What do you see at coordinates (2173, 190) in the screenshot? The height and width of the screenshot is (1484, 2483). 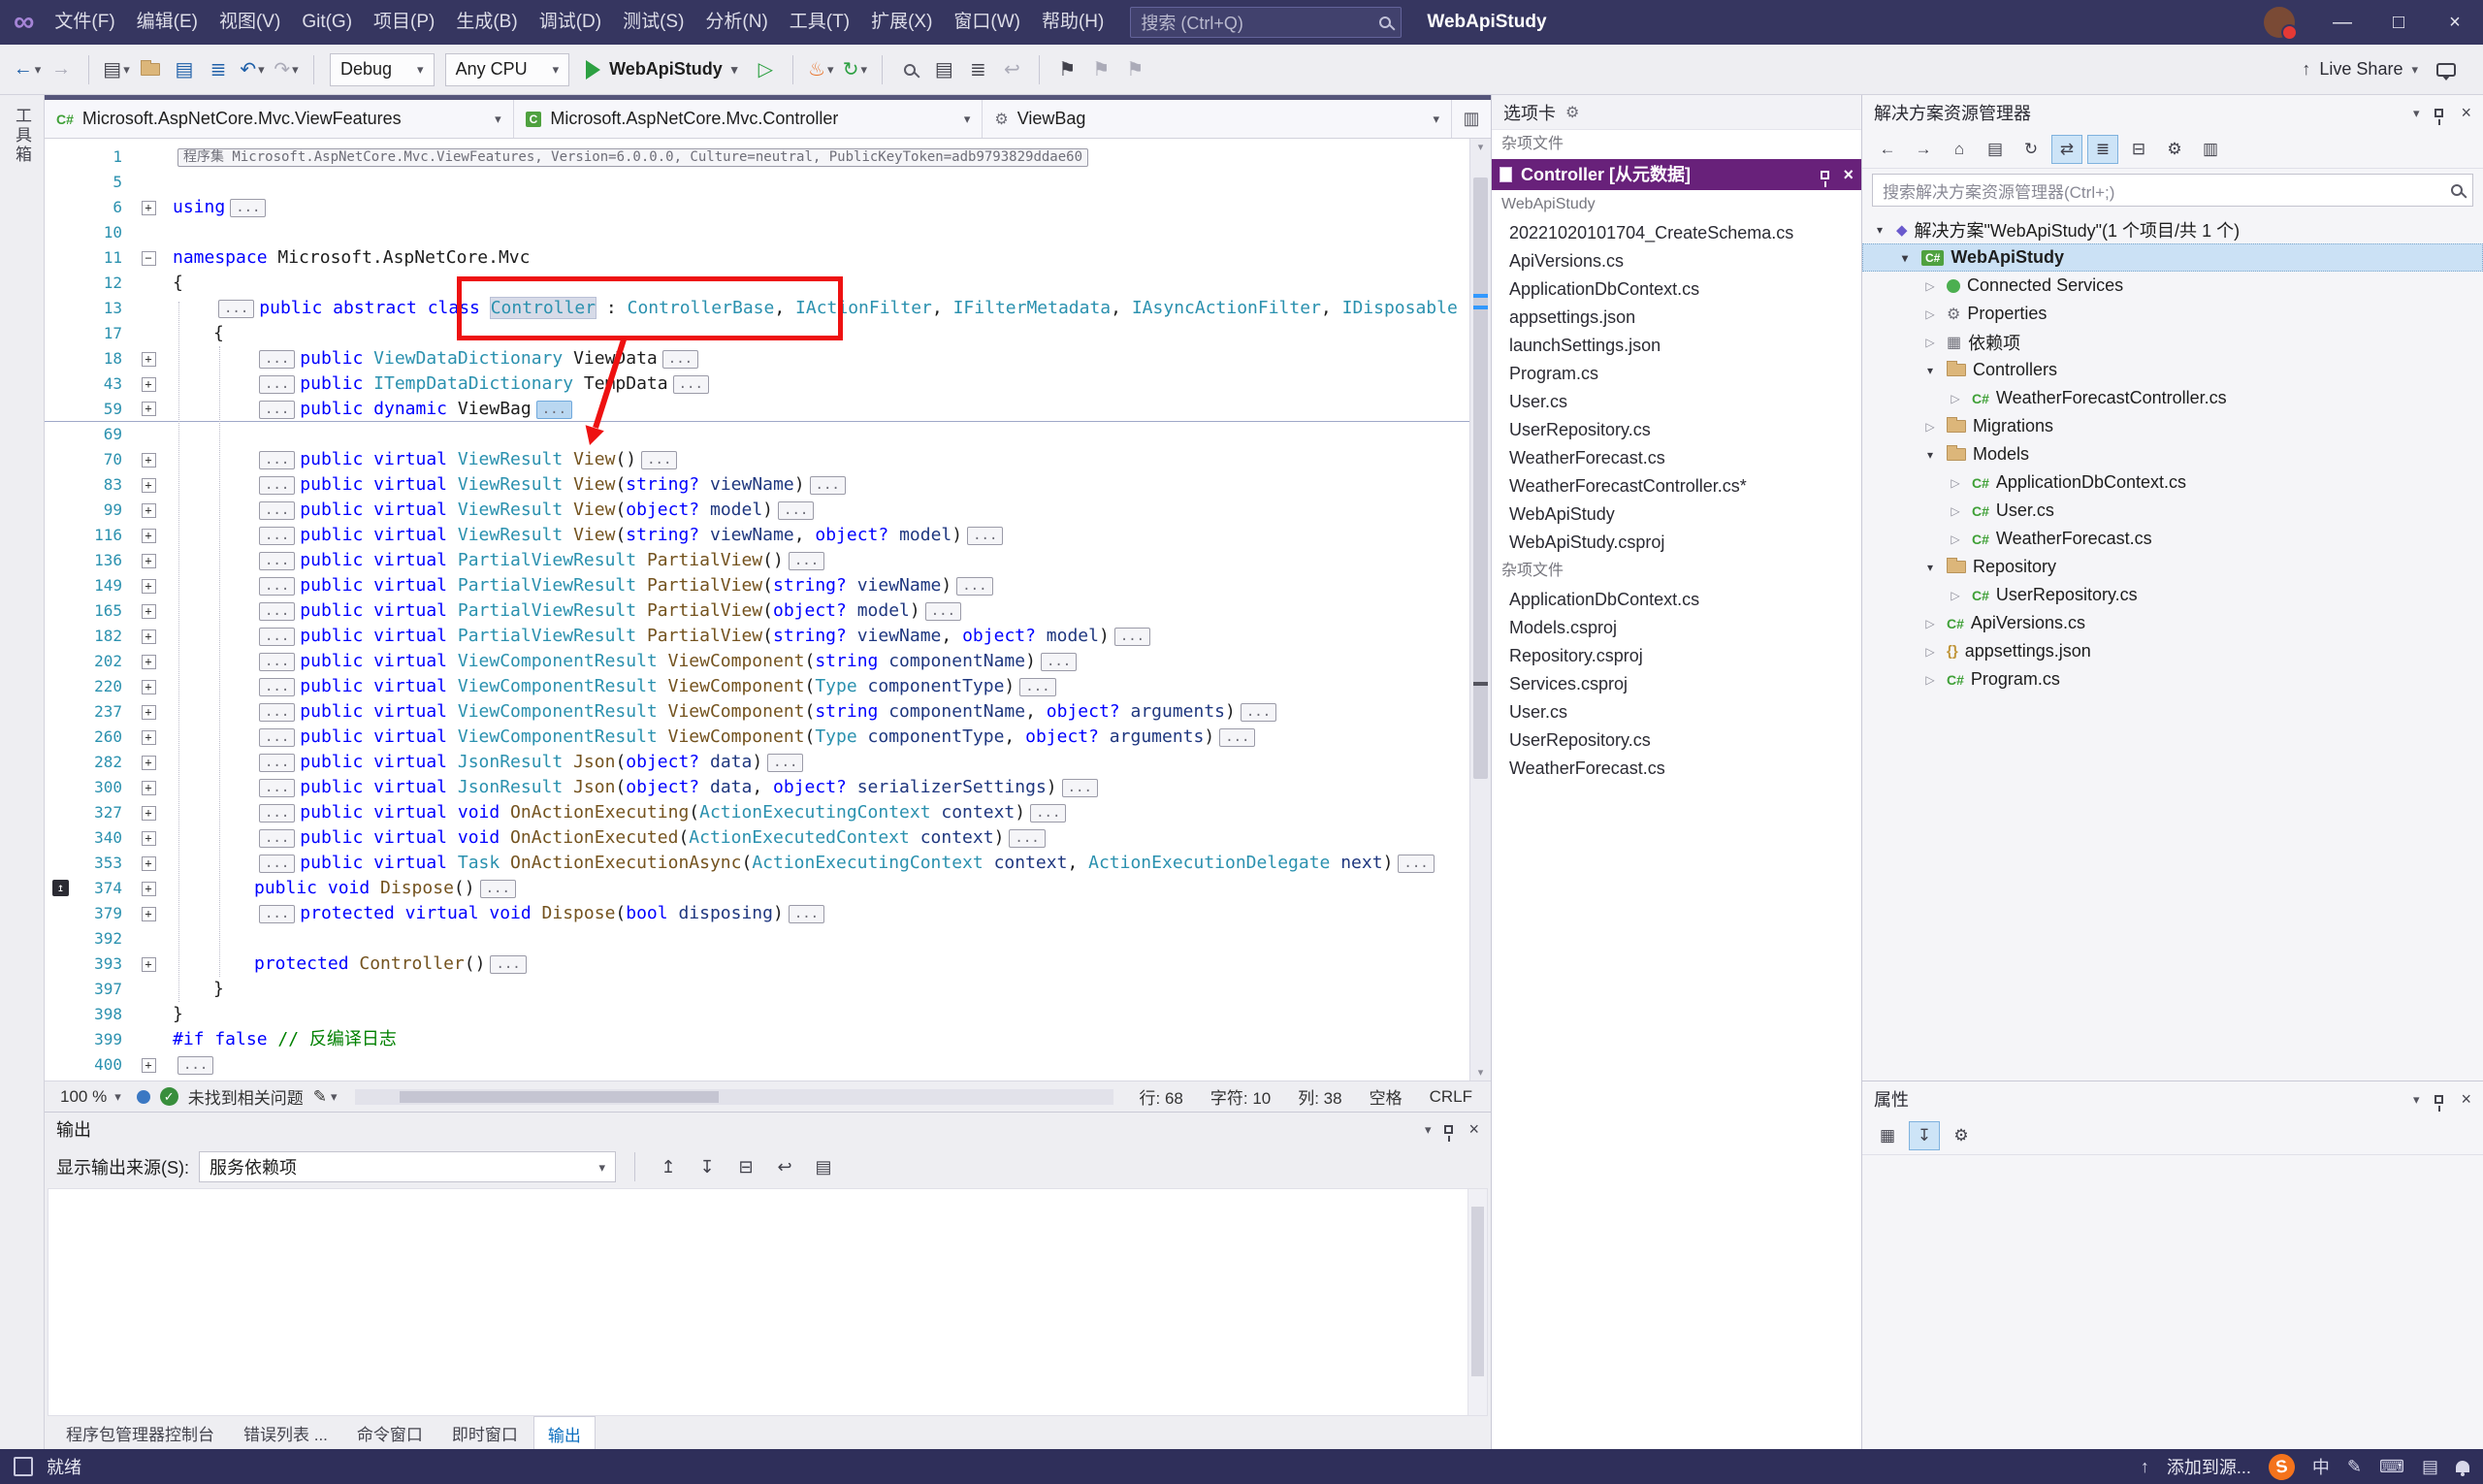 I see `solution-search-input: 搜索解决方案资源管理器(Ctrl+;)` at bounding box center [2173, 190].